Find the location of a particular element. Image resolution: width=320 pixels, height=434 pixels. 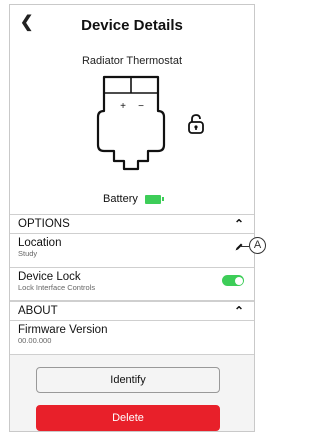

location-value: Study is located at coordinates (28, 253).